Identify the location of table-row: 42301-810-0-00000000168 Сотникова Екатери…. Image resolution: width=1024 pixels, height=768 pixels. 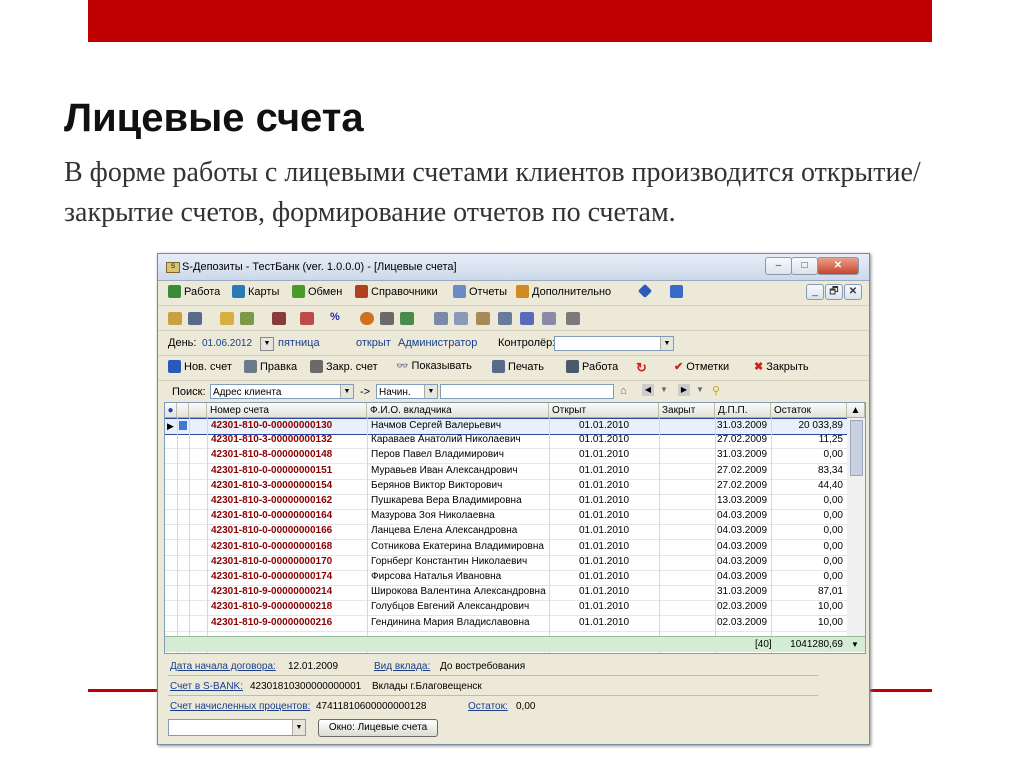
(515, 548).